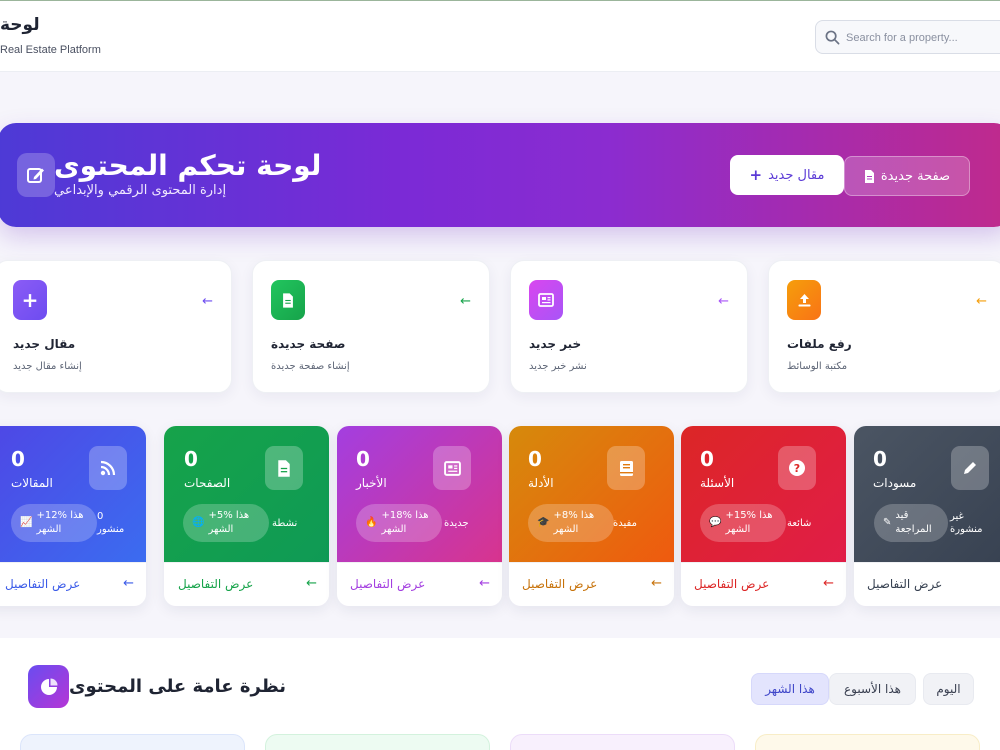 The width and height of the screenshot is (1000, 750). What do you see at coordinates (116, 326) in the screenshot?
I see `quick-action-new-article: + ← مقال جديد إنشاء مقال جديد` at bounding box center [116, 326].